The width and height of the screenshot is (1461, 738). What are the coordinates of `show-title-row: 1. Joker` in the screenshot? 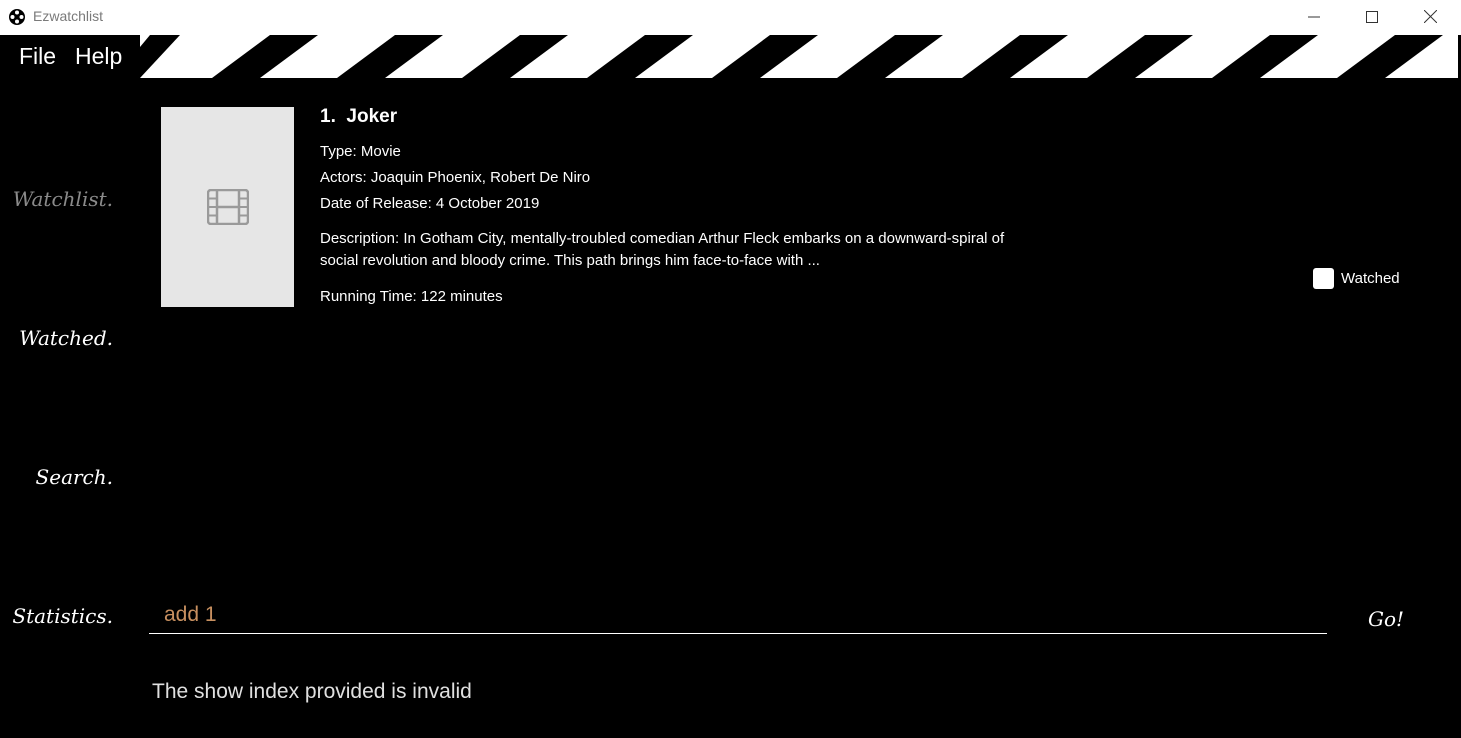 It's located at (358, 117).